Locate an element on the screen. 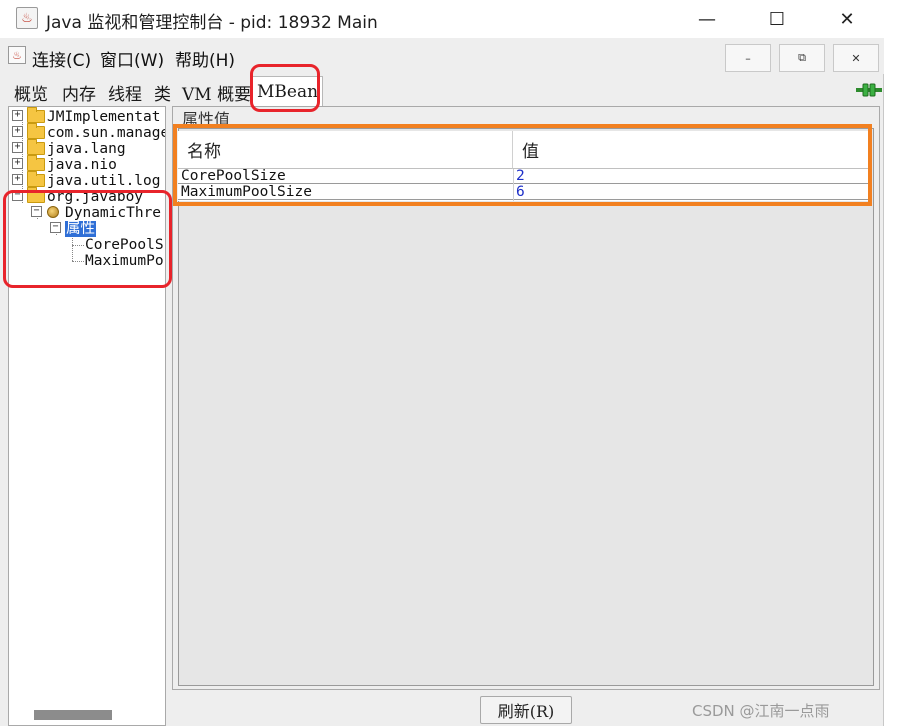 The height and width of the screenshot is (726, 904). column-divider is located at coordinates (513, 185).